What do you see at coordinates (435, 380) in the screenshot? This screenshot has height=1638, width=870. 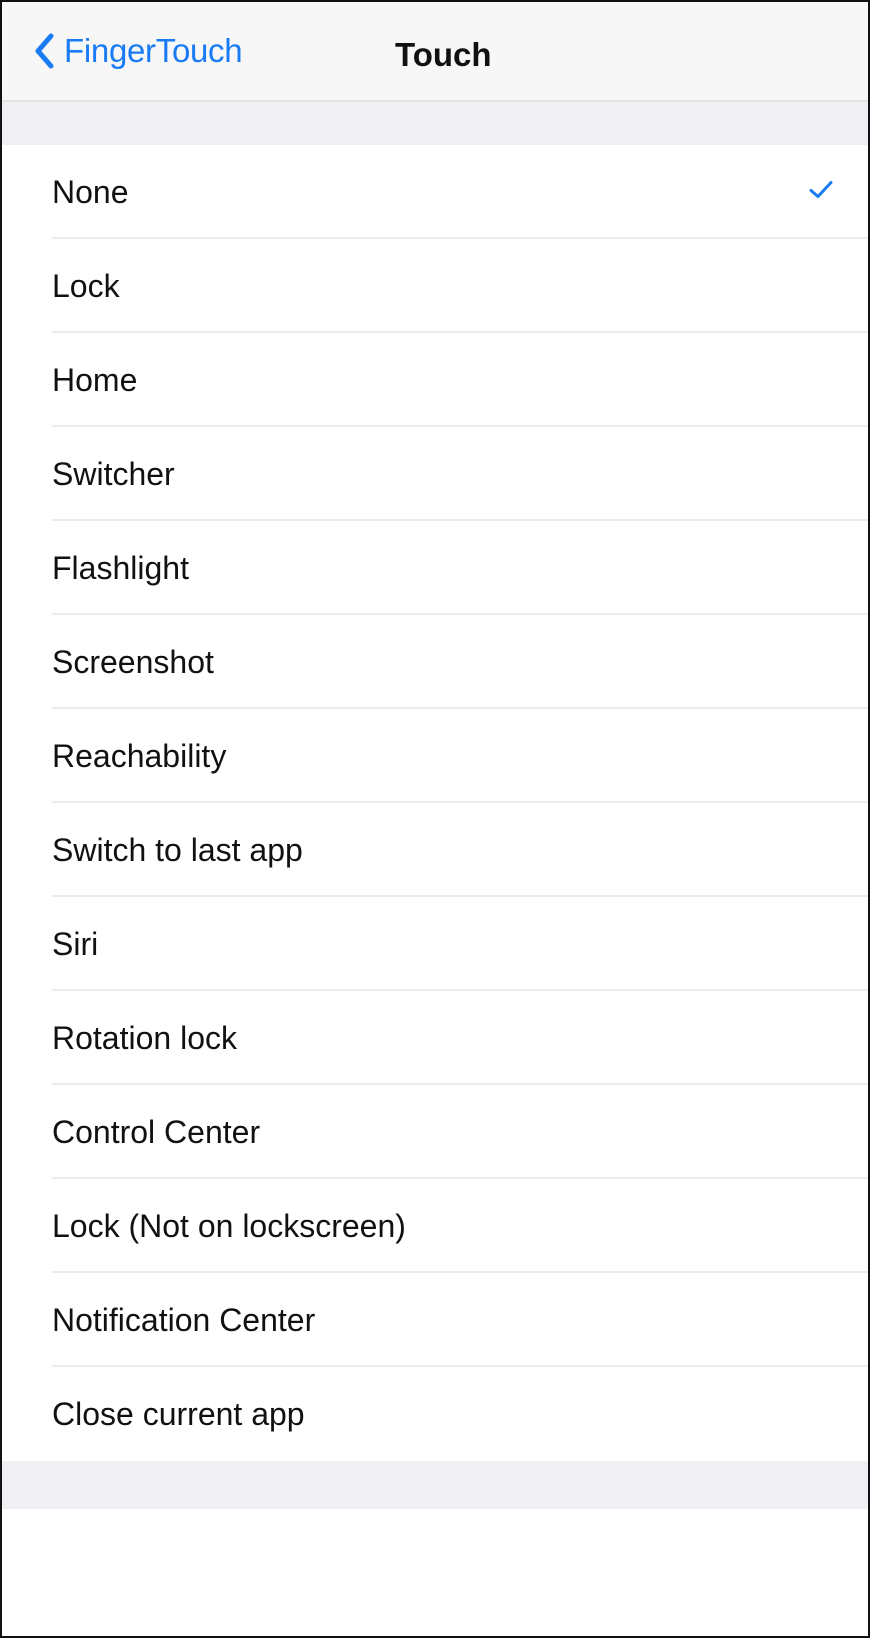 I see `option-home: Home` at bounding box center [435, 380].